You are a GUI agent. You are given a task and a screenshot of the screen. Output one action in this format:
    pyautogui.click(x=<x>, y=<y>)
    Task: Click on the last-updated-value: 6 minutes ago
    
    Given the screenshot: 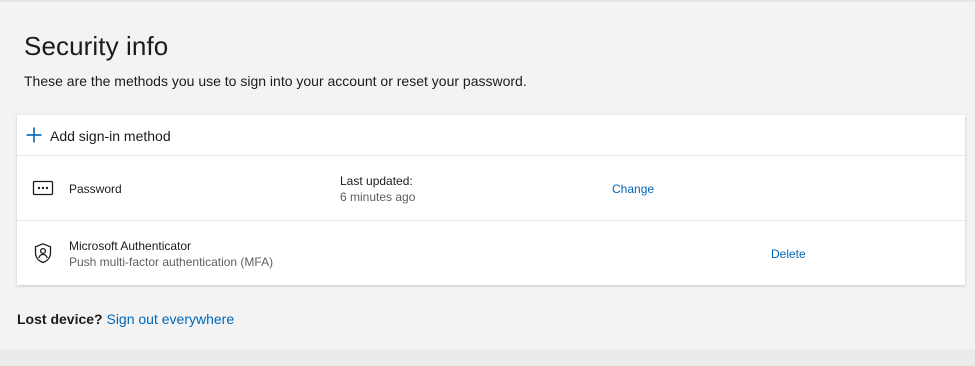 What is the action you would take?
    pyautogui.click(x=378, y=197)
    